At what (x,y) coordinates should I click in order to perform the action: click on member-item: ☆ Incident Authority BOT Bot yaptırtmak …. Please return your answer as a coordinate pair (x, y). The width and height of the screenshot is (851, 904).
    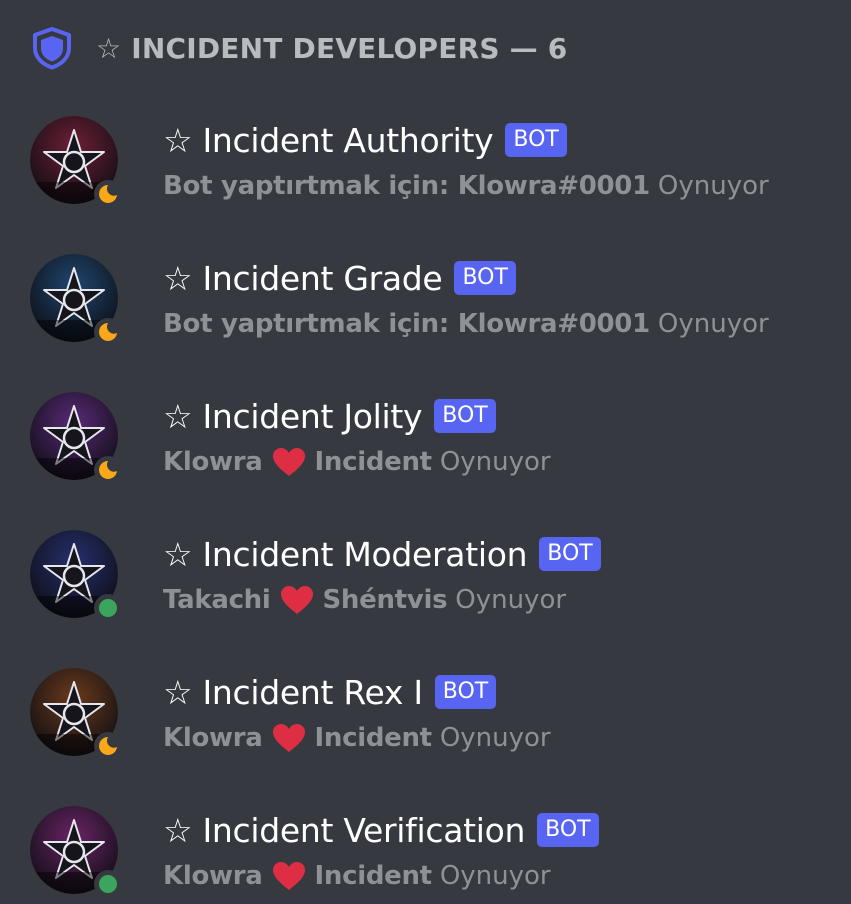
    Looking at the image, I should click on (430, 166).